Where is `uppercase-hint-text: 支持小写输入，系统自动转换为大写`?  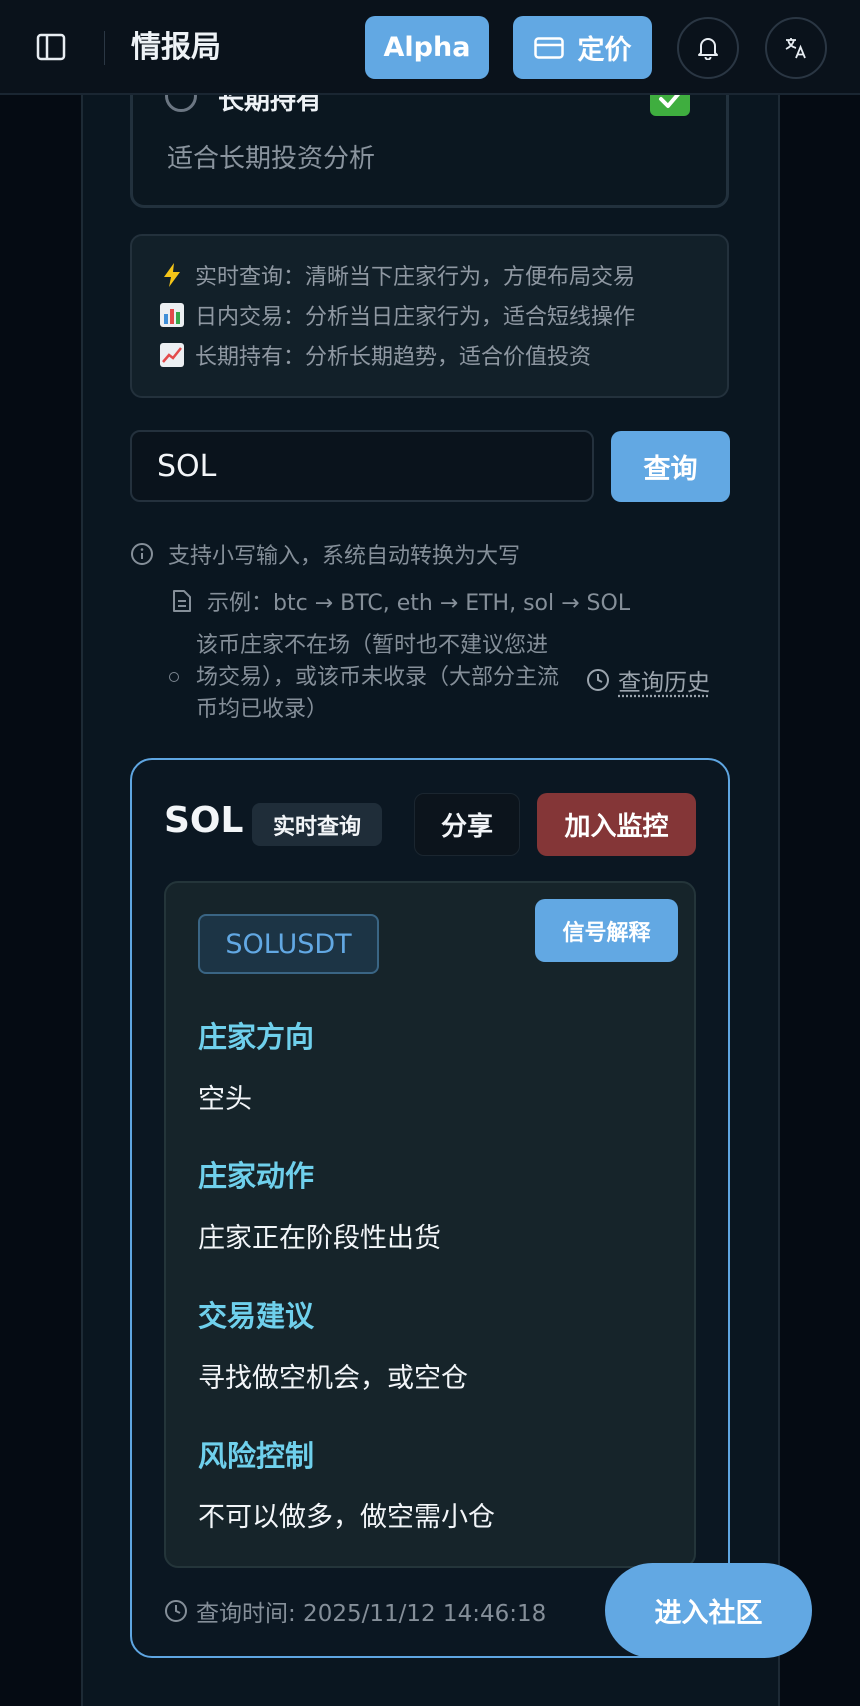 uppercase-hint-text: 支持小写输入，系统自动转换为大写 is located at coordinates (344, 556).